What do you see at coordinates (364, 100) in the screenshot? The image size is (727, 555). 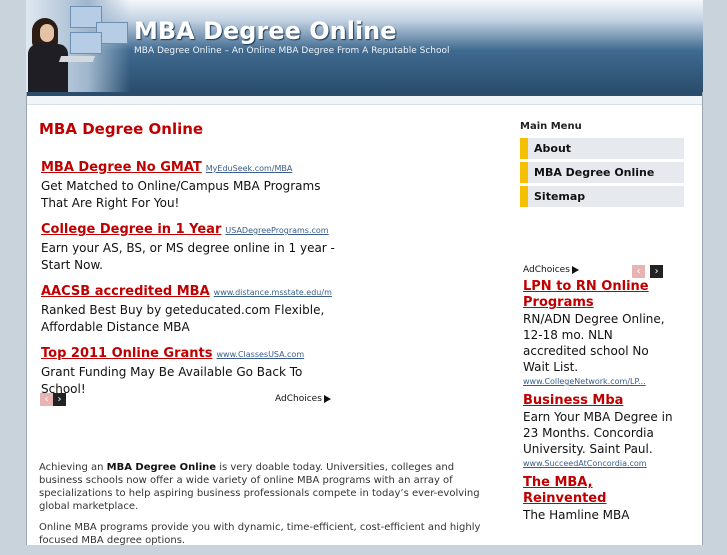 I see `header-subbar` at bounding box center [364, 100].